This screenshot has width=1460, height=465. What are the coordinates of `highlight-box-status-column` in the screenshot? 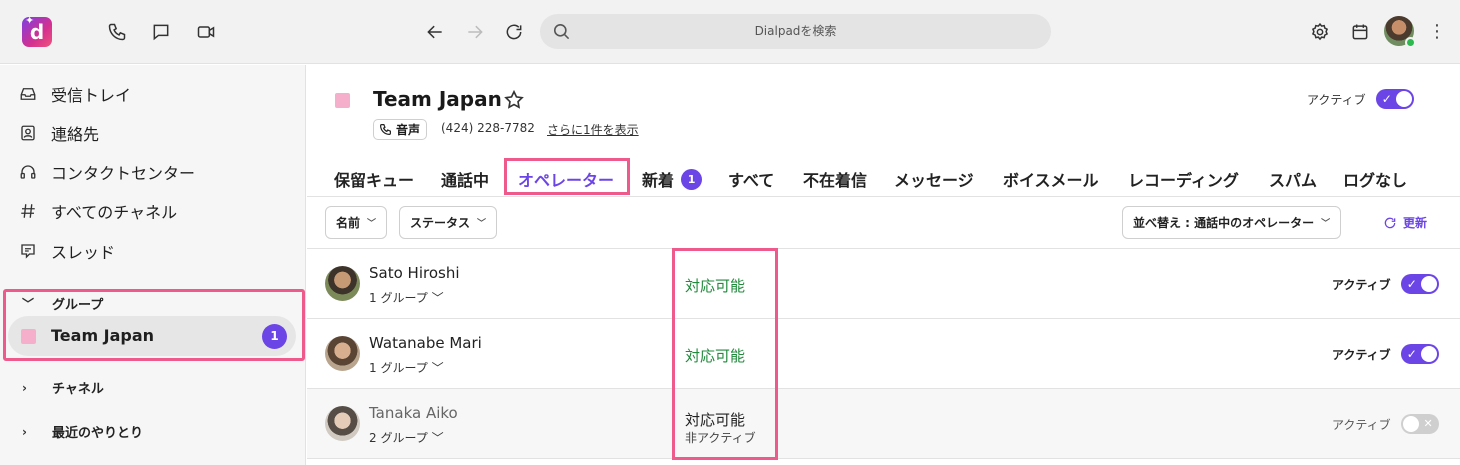 It's located at (725, 354).